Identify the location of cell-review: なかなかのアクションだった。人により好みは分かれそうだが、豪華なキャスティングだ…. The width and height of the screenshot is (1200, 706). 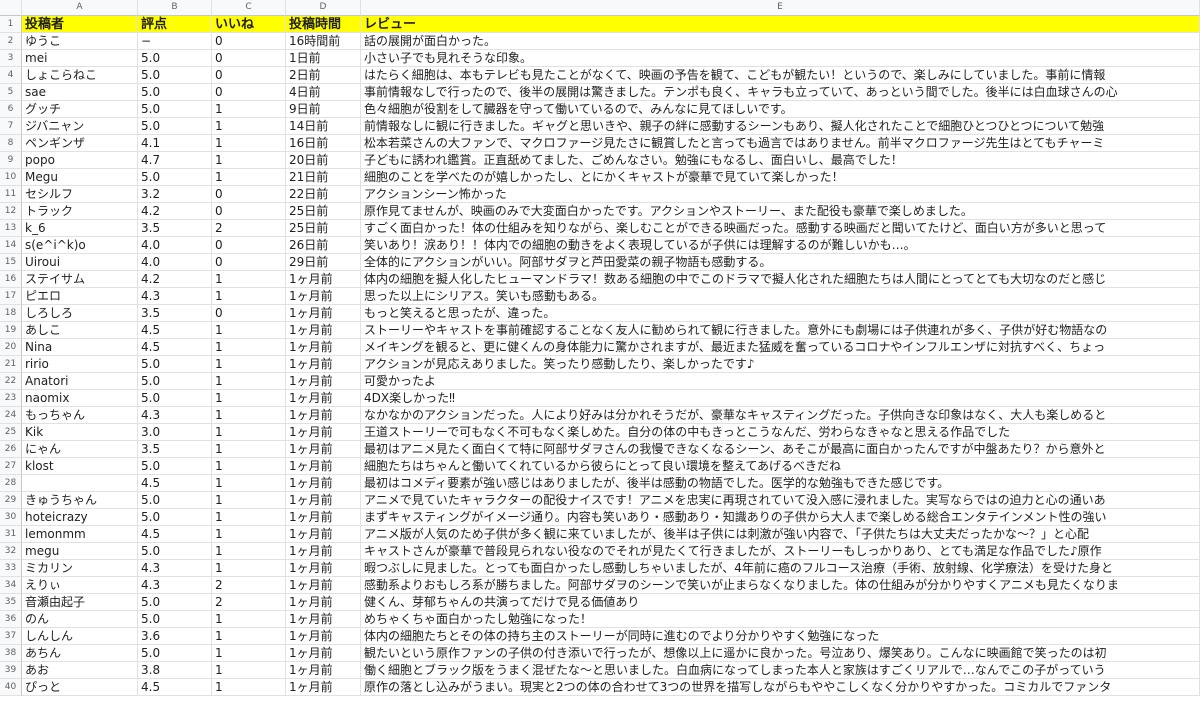
(780, 415).